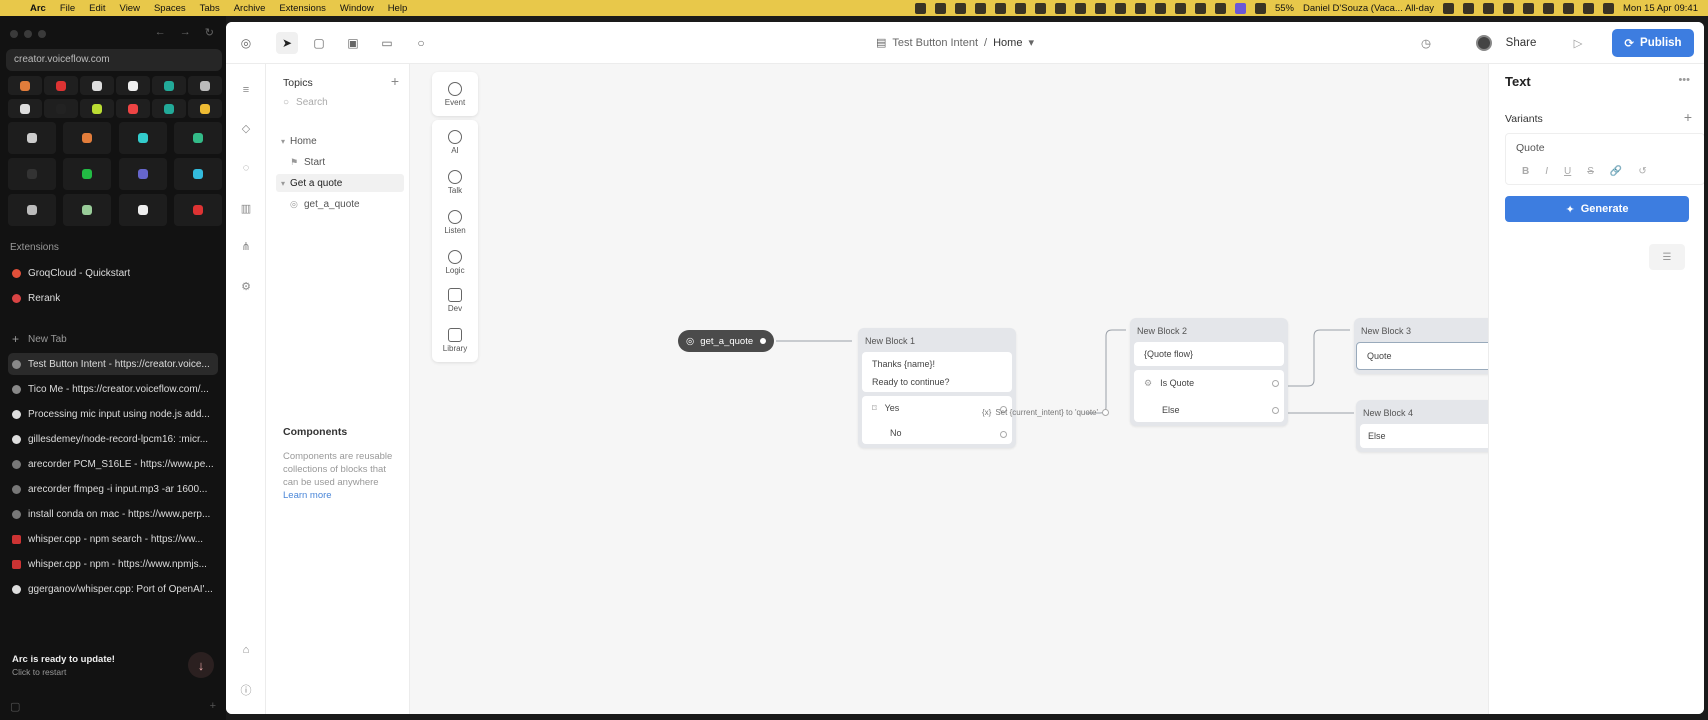 This screenshot has width=1708, height=720. What do you see at coordinates (28, 34) in the screenshot?
I see `minimize-window-button` at bounding box center [28, 34].